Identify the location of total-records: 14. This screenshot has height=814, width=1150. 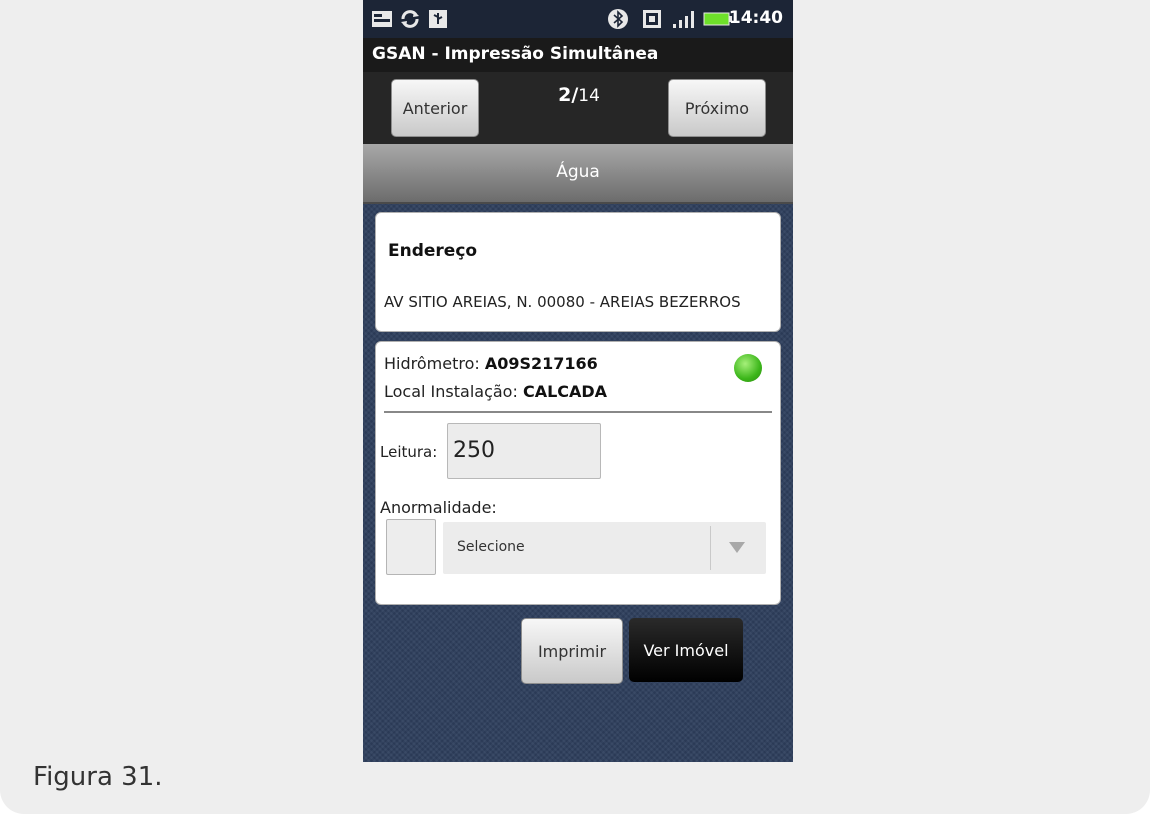
(589, 96).